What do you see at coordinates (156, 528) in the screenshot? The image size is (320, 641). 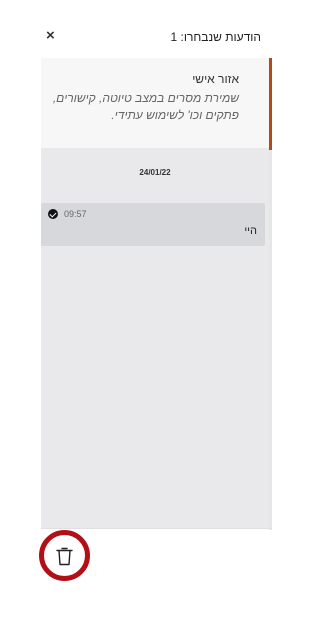 I see `footer-divider` at bounding box center [156, 528].